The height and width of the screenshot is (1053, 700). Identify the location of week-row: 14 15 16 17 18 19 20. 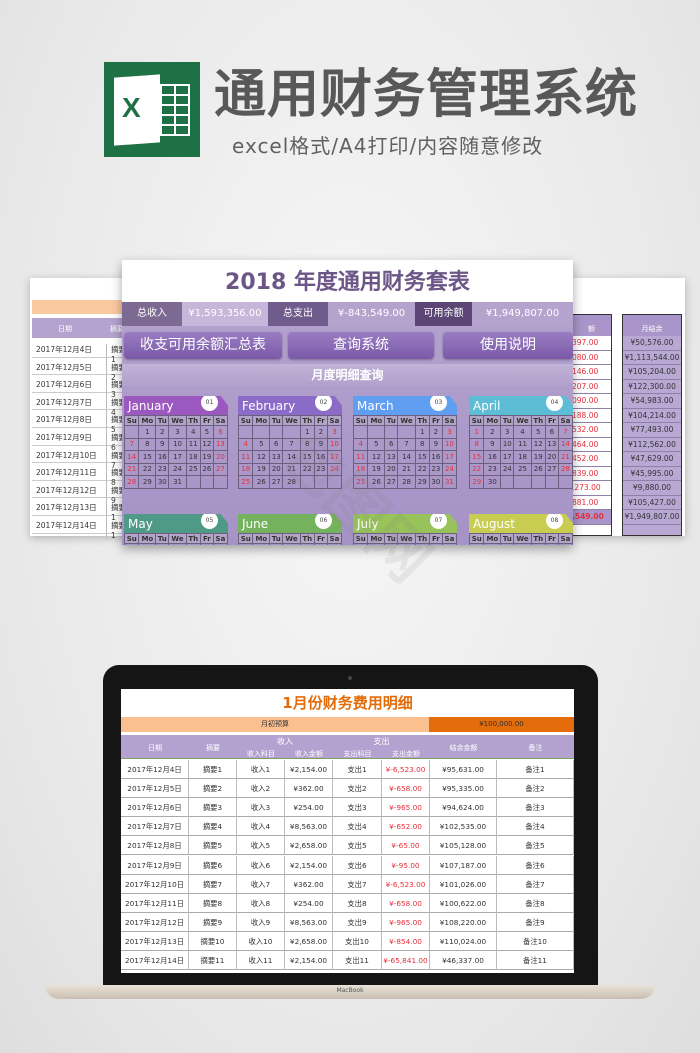
(176, 457).